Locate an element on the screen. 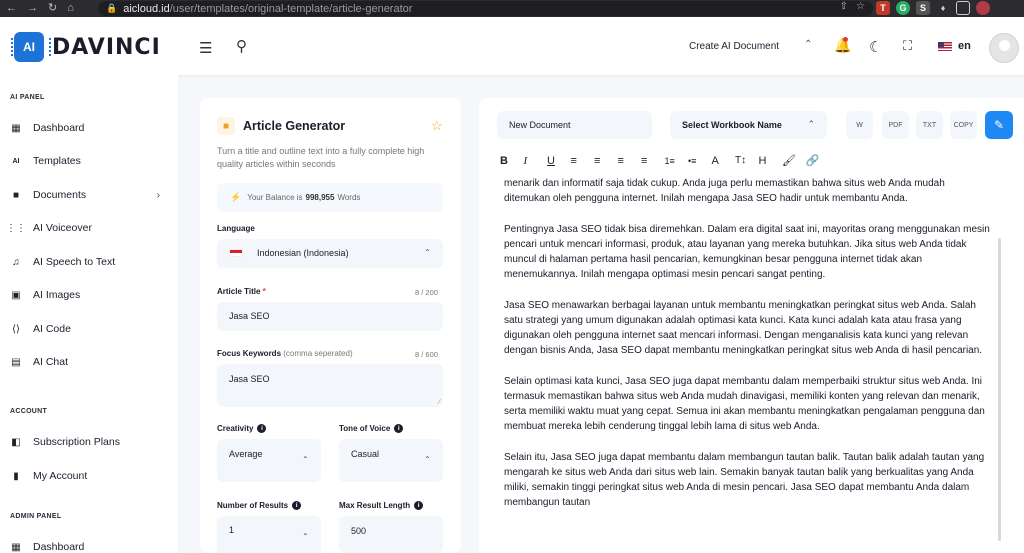  download-pdf-button: PDF is located at coordinates (895, 125).